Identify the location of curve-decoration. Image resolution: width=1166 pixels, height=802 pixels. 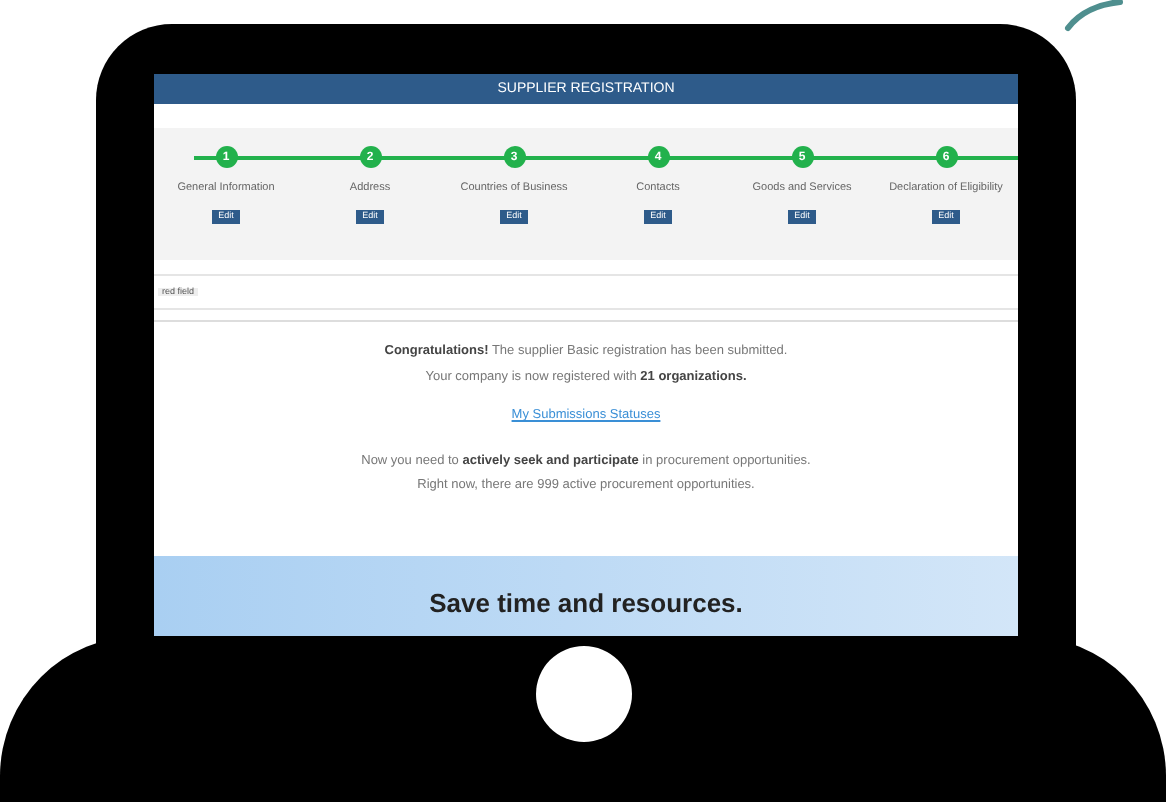
(1094, 16).